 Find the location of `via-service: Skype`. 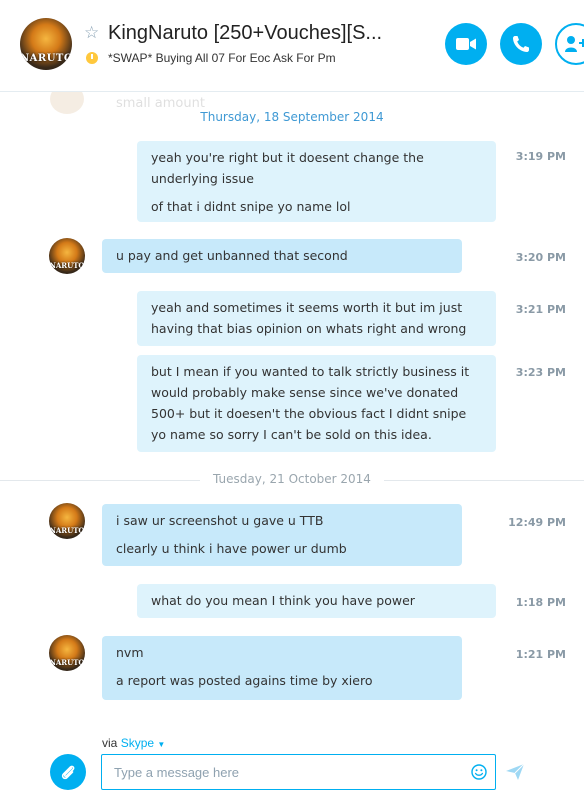

via-service: Skype is located at coordinates (137, 743).